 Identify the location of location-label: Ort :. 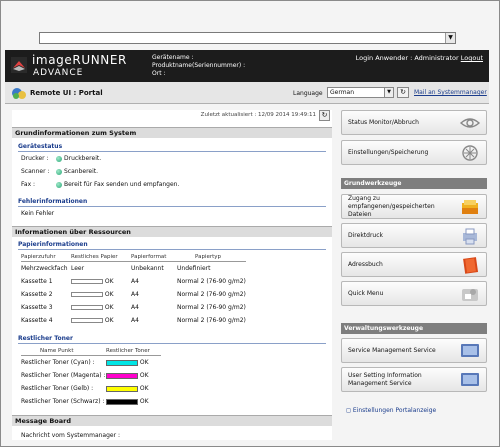
(159, 73).